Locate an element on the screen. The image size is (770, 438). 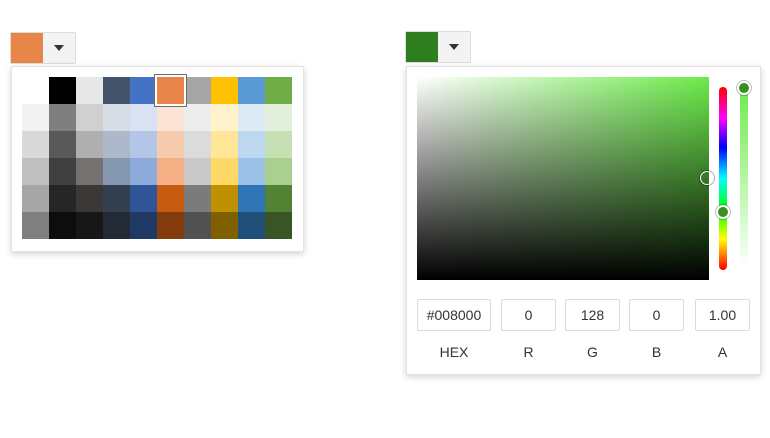
blue-input is located at coordinates (656, 315).